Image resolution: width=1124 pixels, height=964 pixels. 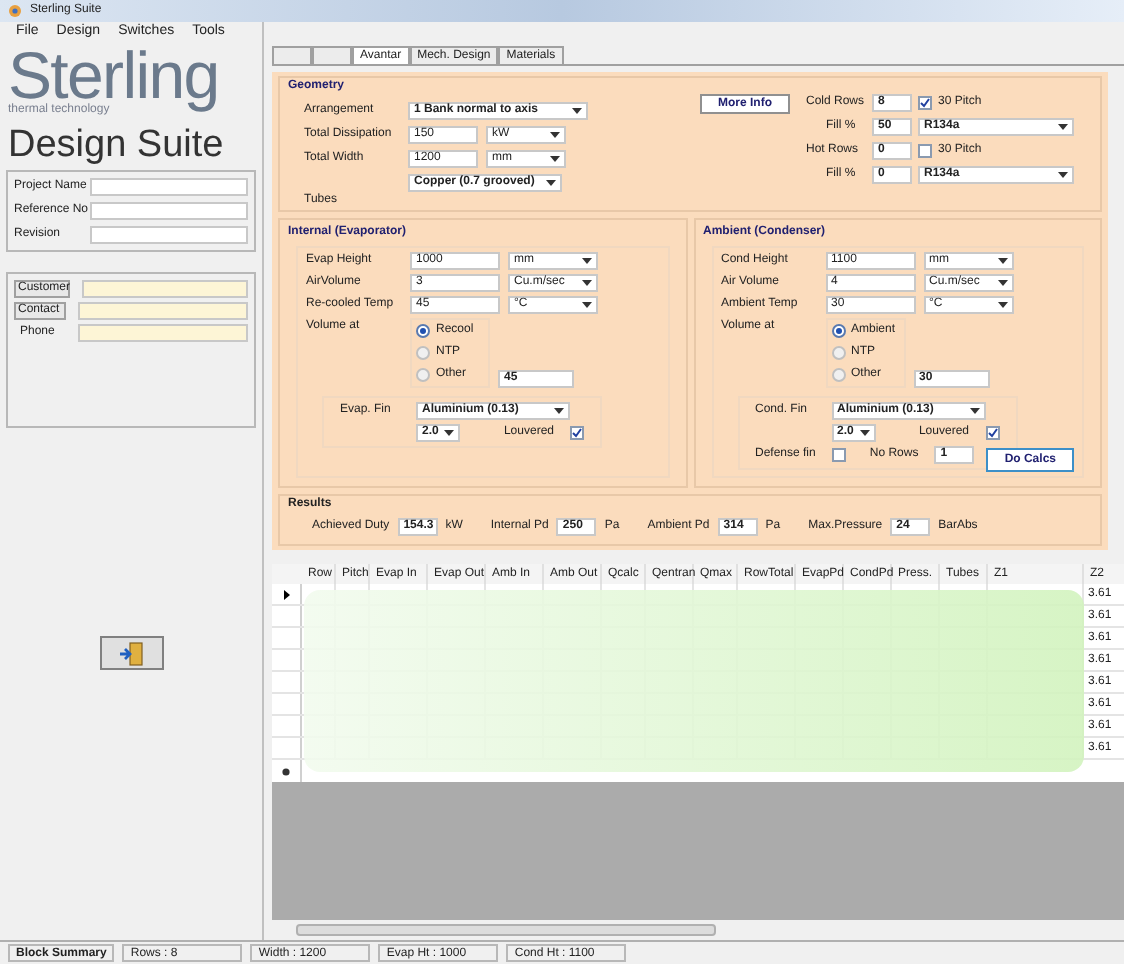 I want to click on door-arrow-icon, so click(x=131, y=653).